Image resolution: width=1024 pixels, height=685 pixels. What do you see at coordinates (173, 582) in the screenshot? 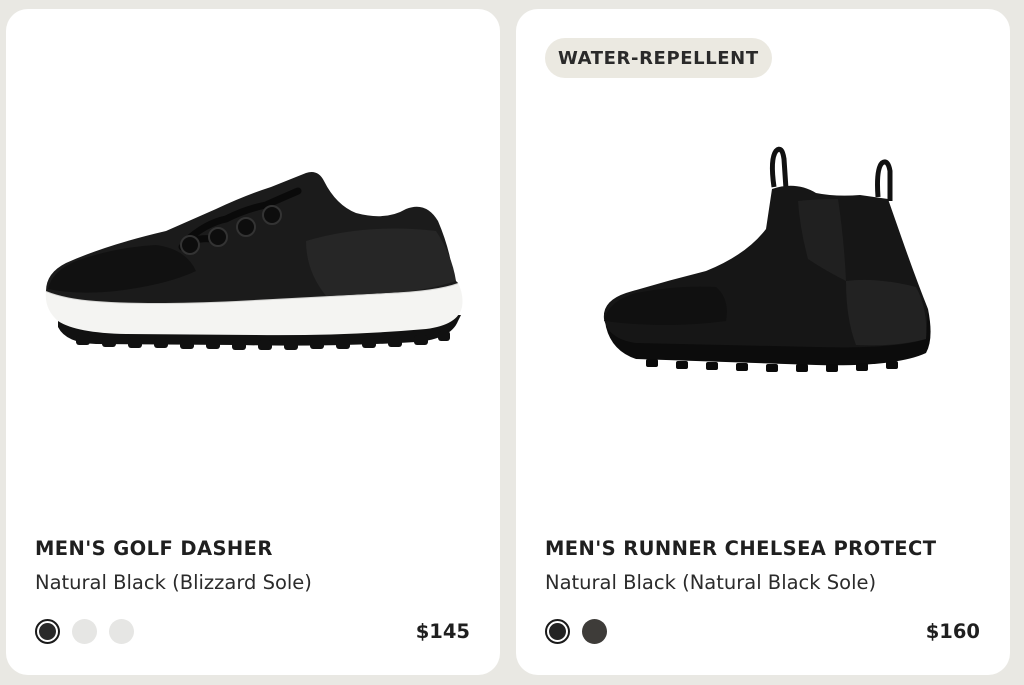
I see `product-colorway: Natural Black (Blizzard Sole)` at bounding box center [173, 582].